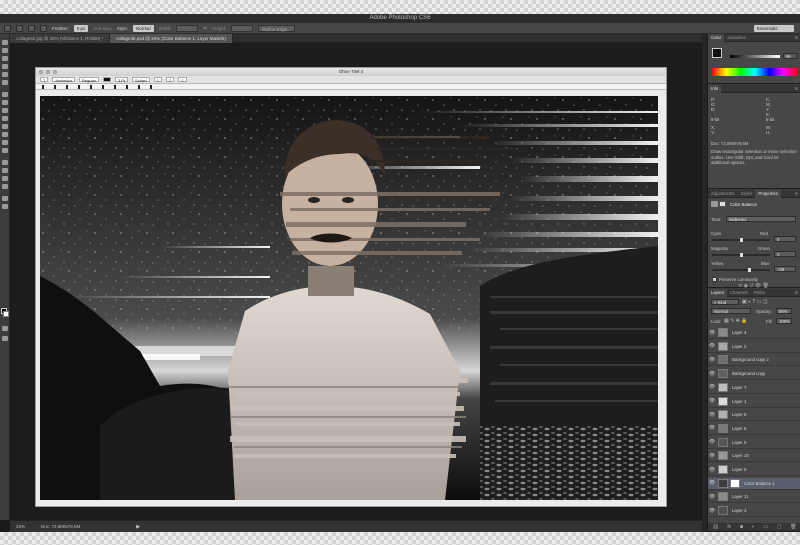 This screenshot has width=800, height=545. I want to click on layer-row: 👁 Layer 5, so click(754, 470).